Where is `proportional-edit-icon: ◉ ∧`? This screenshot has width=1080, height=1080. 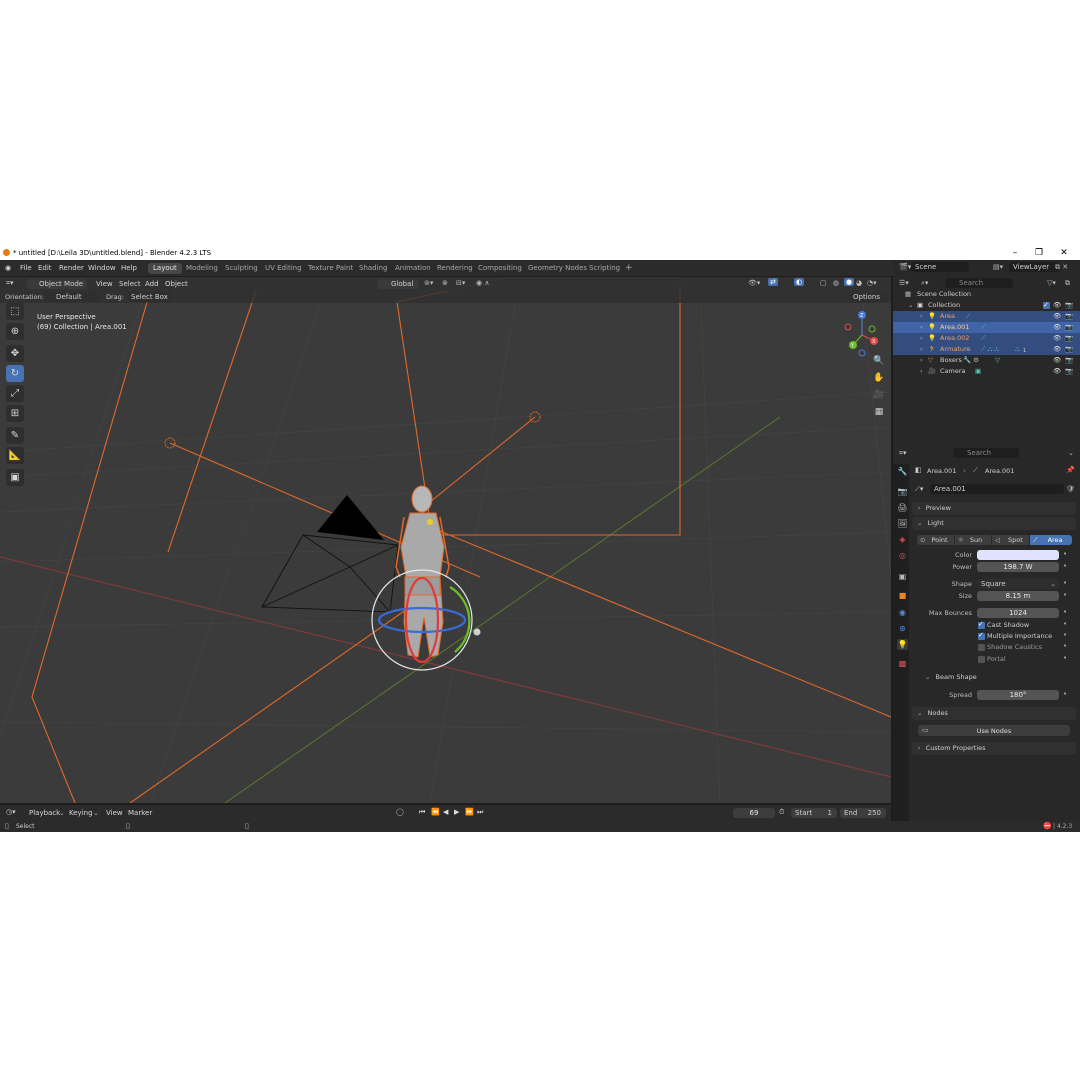
proportional-edit-icon: ◉ ∧ is located at coordinates (482, 283).